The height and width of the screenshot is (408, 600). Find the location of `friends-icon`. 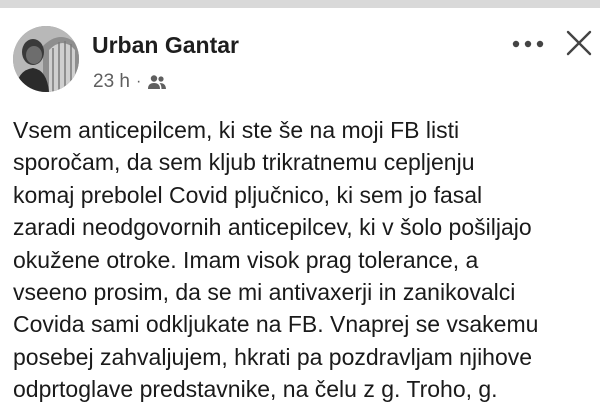

friends-icon is located at coordinates (157, 82).